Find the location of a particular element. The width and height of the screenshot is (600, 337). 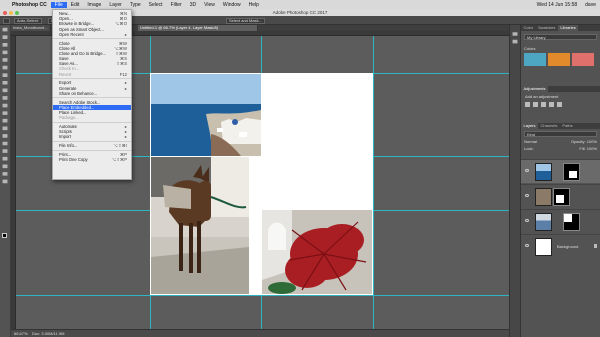

tab-color: Color is located at coordinates (528, 28).